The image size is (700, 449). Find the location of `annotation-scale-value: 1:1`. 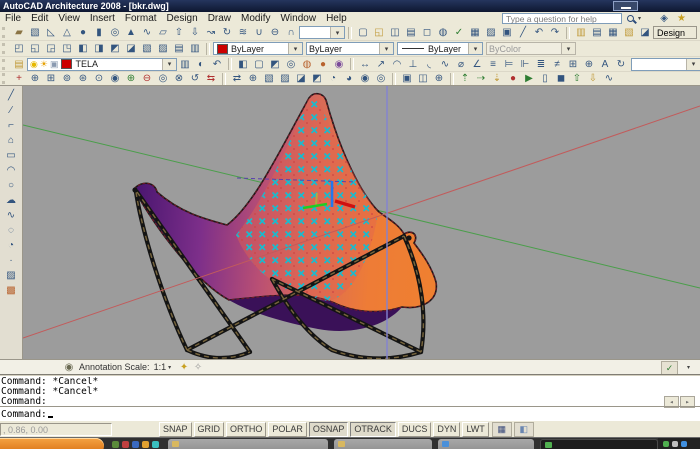

annotation-scale-value: 1:1 is located at coordinates (160, 367).